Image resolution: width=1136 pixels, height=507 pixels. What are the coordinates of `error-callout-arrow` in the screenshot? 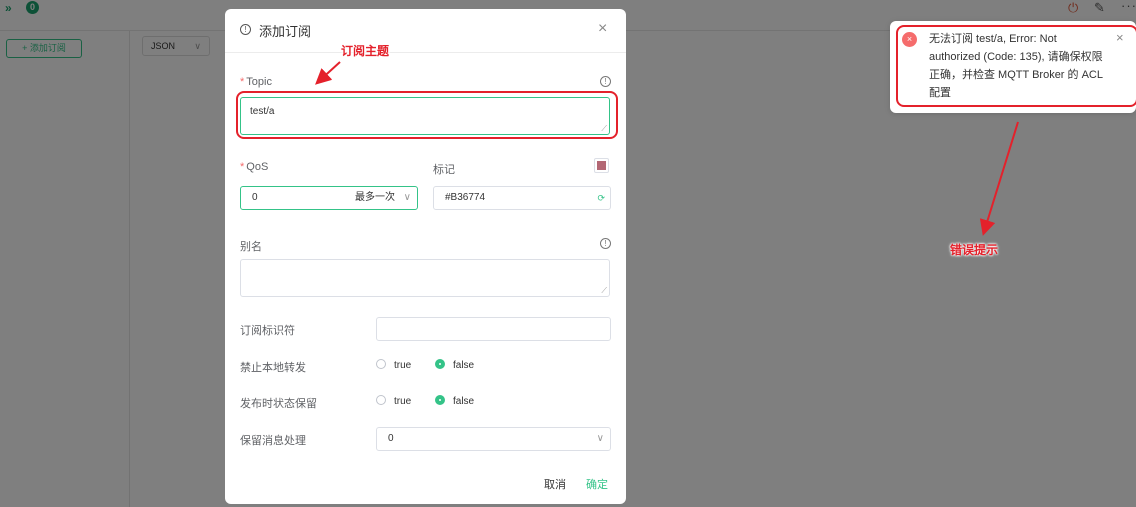 It's located at (999, 178).